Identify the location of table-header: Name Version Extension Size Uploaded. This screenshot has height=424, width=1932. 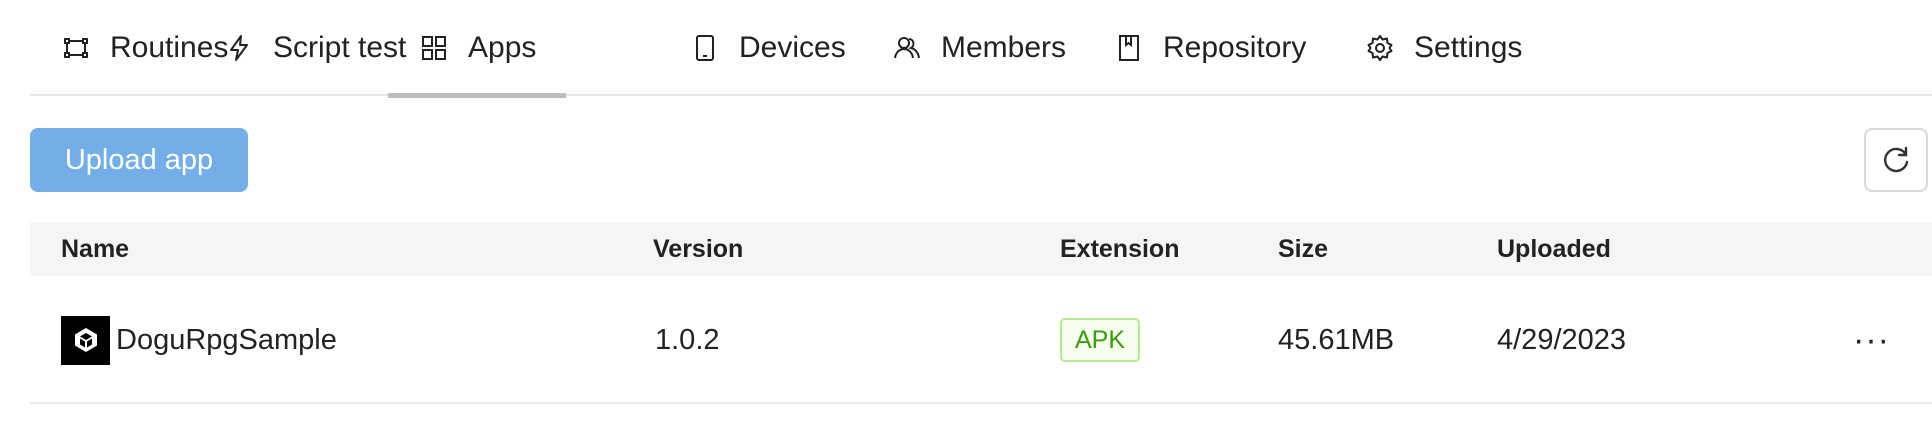
(981, 249).